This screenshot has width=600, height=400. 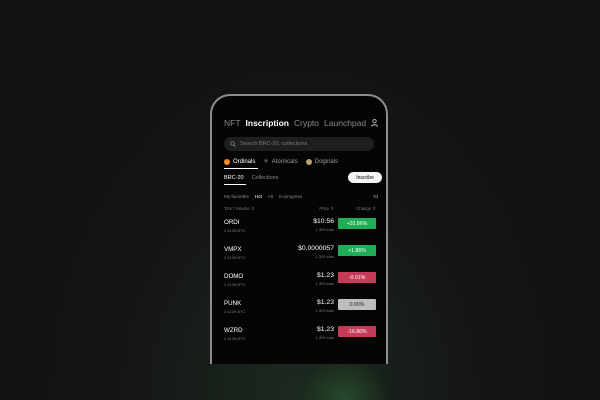 I want to click on filter-bar: My favorites Hot All In-progress 7d, so click(x=303, y=196).